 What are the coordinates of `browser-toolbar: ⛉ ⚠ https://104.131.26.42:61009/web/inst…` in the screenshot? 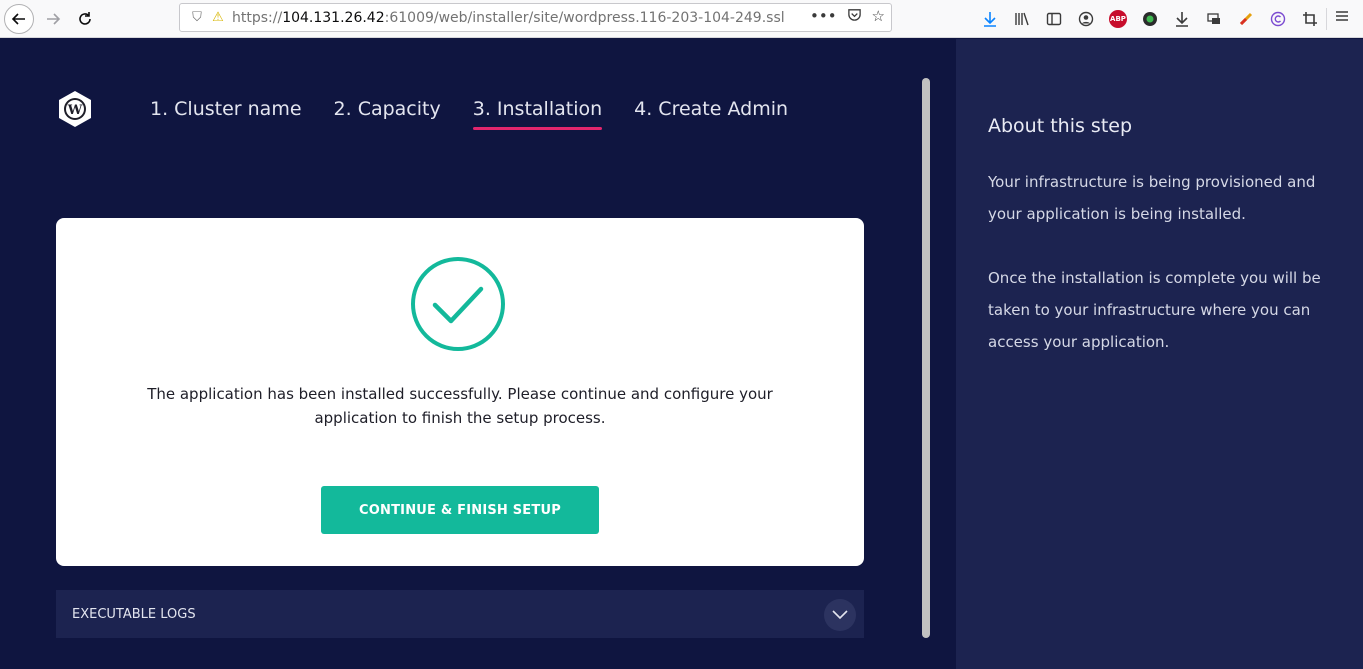 It's located at (681, 19).